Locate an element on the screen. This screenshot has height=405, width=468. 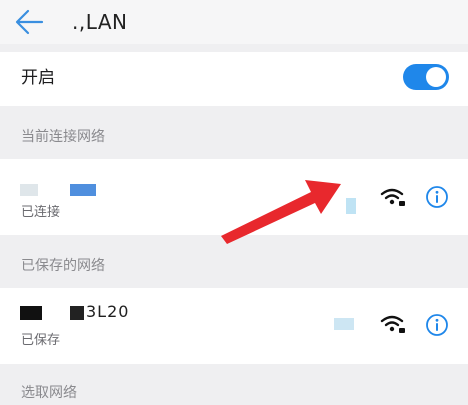
connected-status: 已连接 is located at coordinates (41, 212).